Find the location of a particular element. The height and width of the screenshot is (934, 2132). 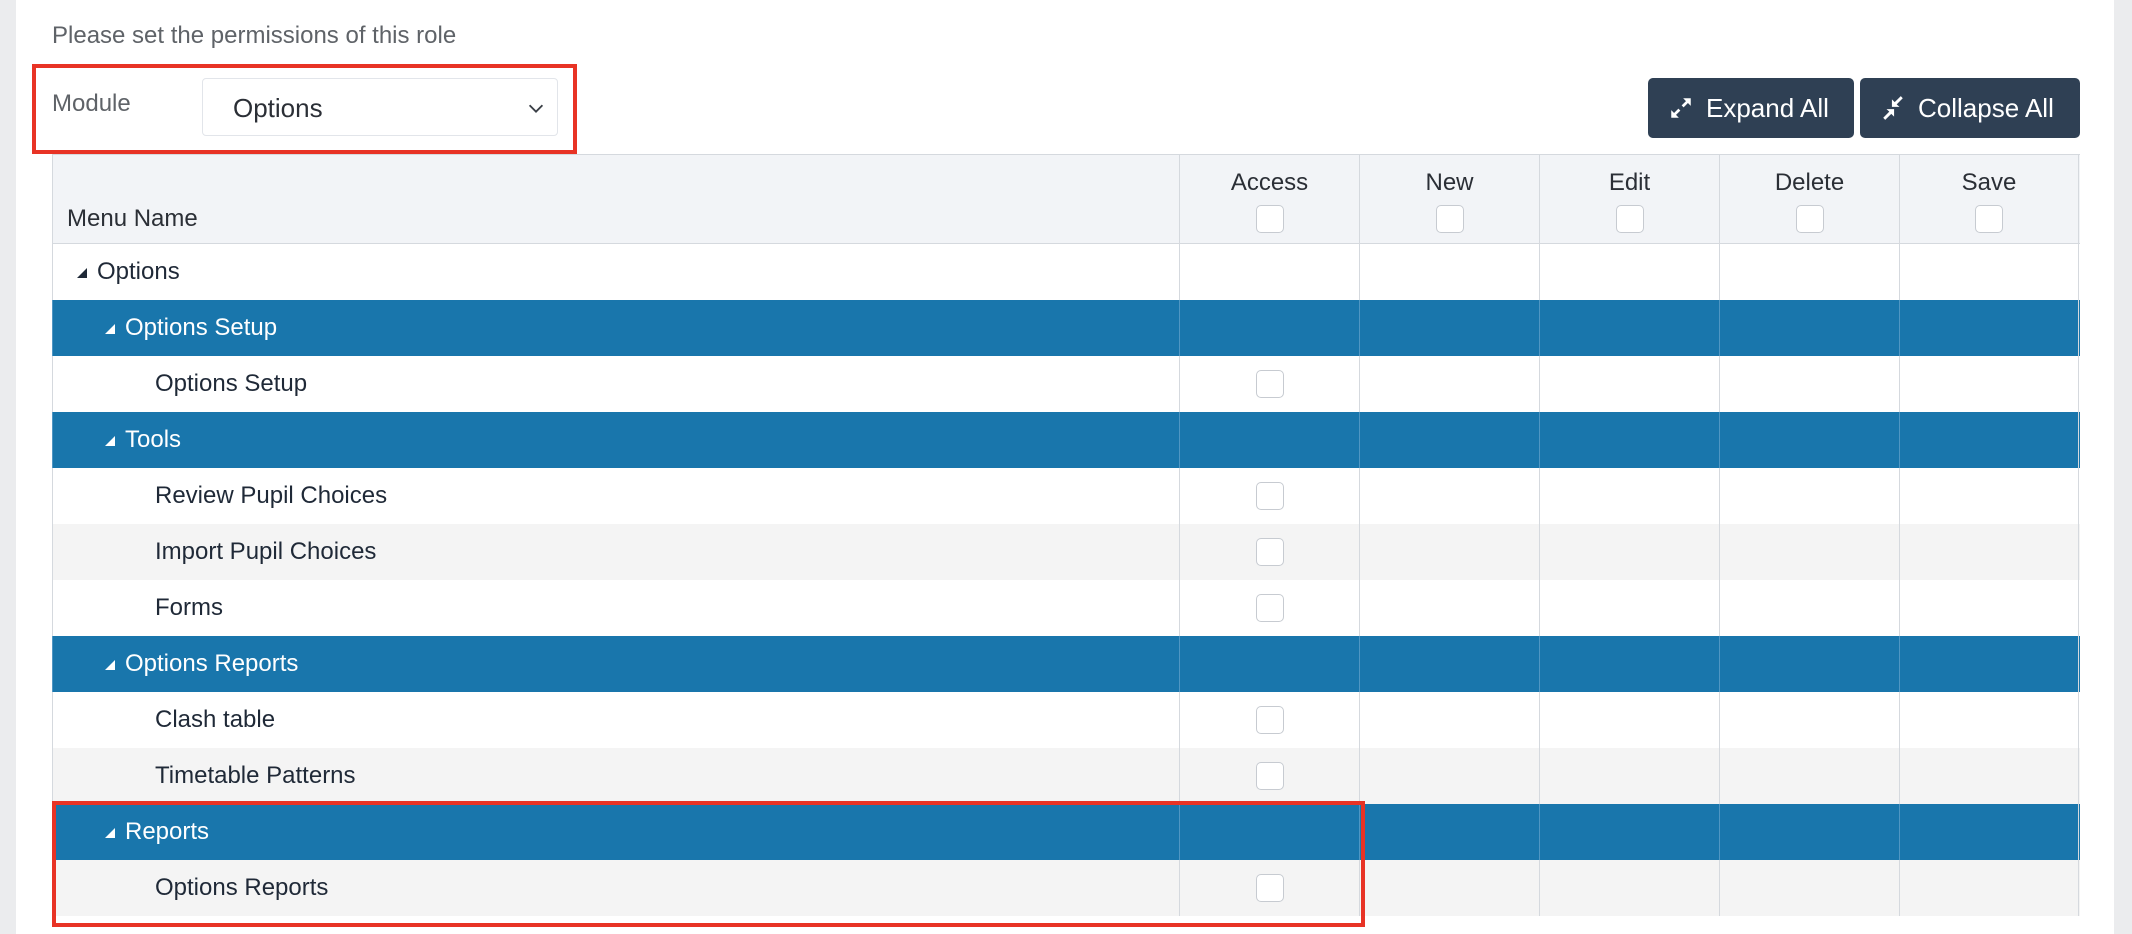

expand-all-button: Expand All is located at coordinates (1751, 108).